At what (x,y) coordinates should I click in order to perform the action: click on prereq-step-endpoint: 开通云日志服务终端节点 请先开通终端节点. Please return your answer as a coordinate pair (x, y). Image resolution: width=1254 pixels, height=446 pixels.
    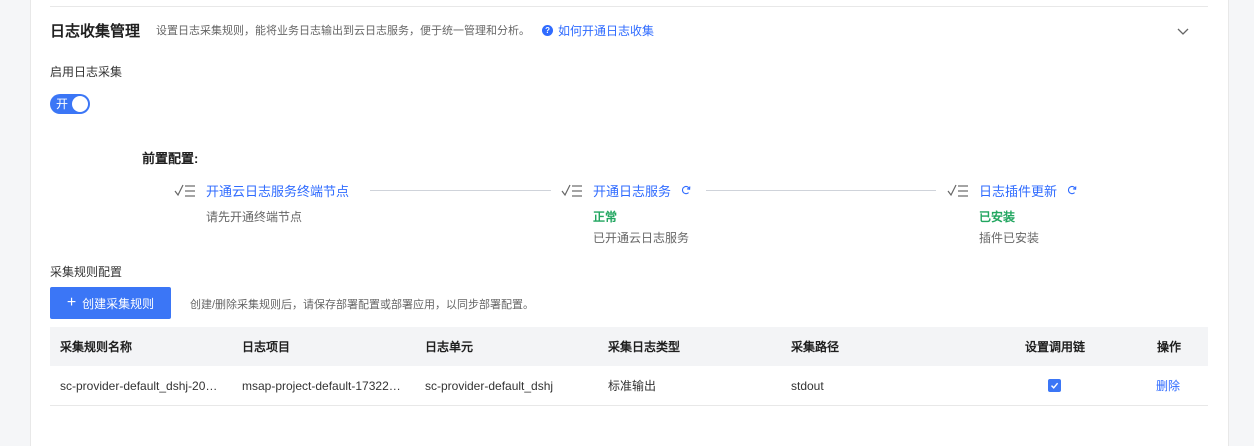
    Looking at the image, I should click on (261, 203).